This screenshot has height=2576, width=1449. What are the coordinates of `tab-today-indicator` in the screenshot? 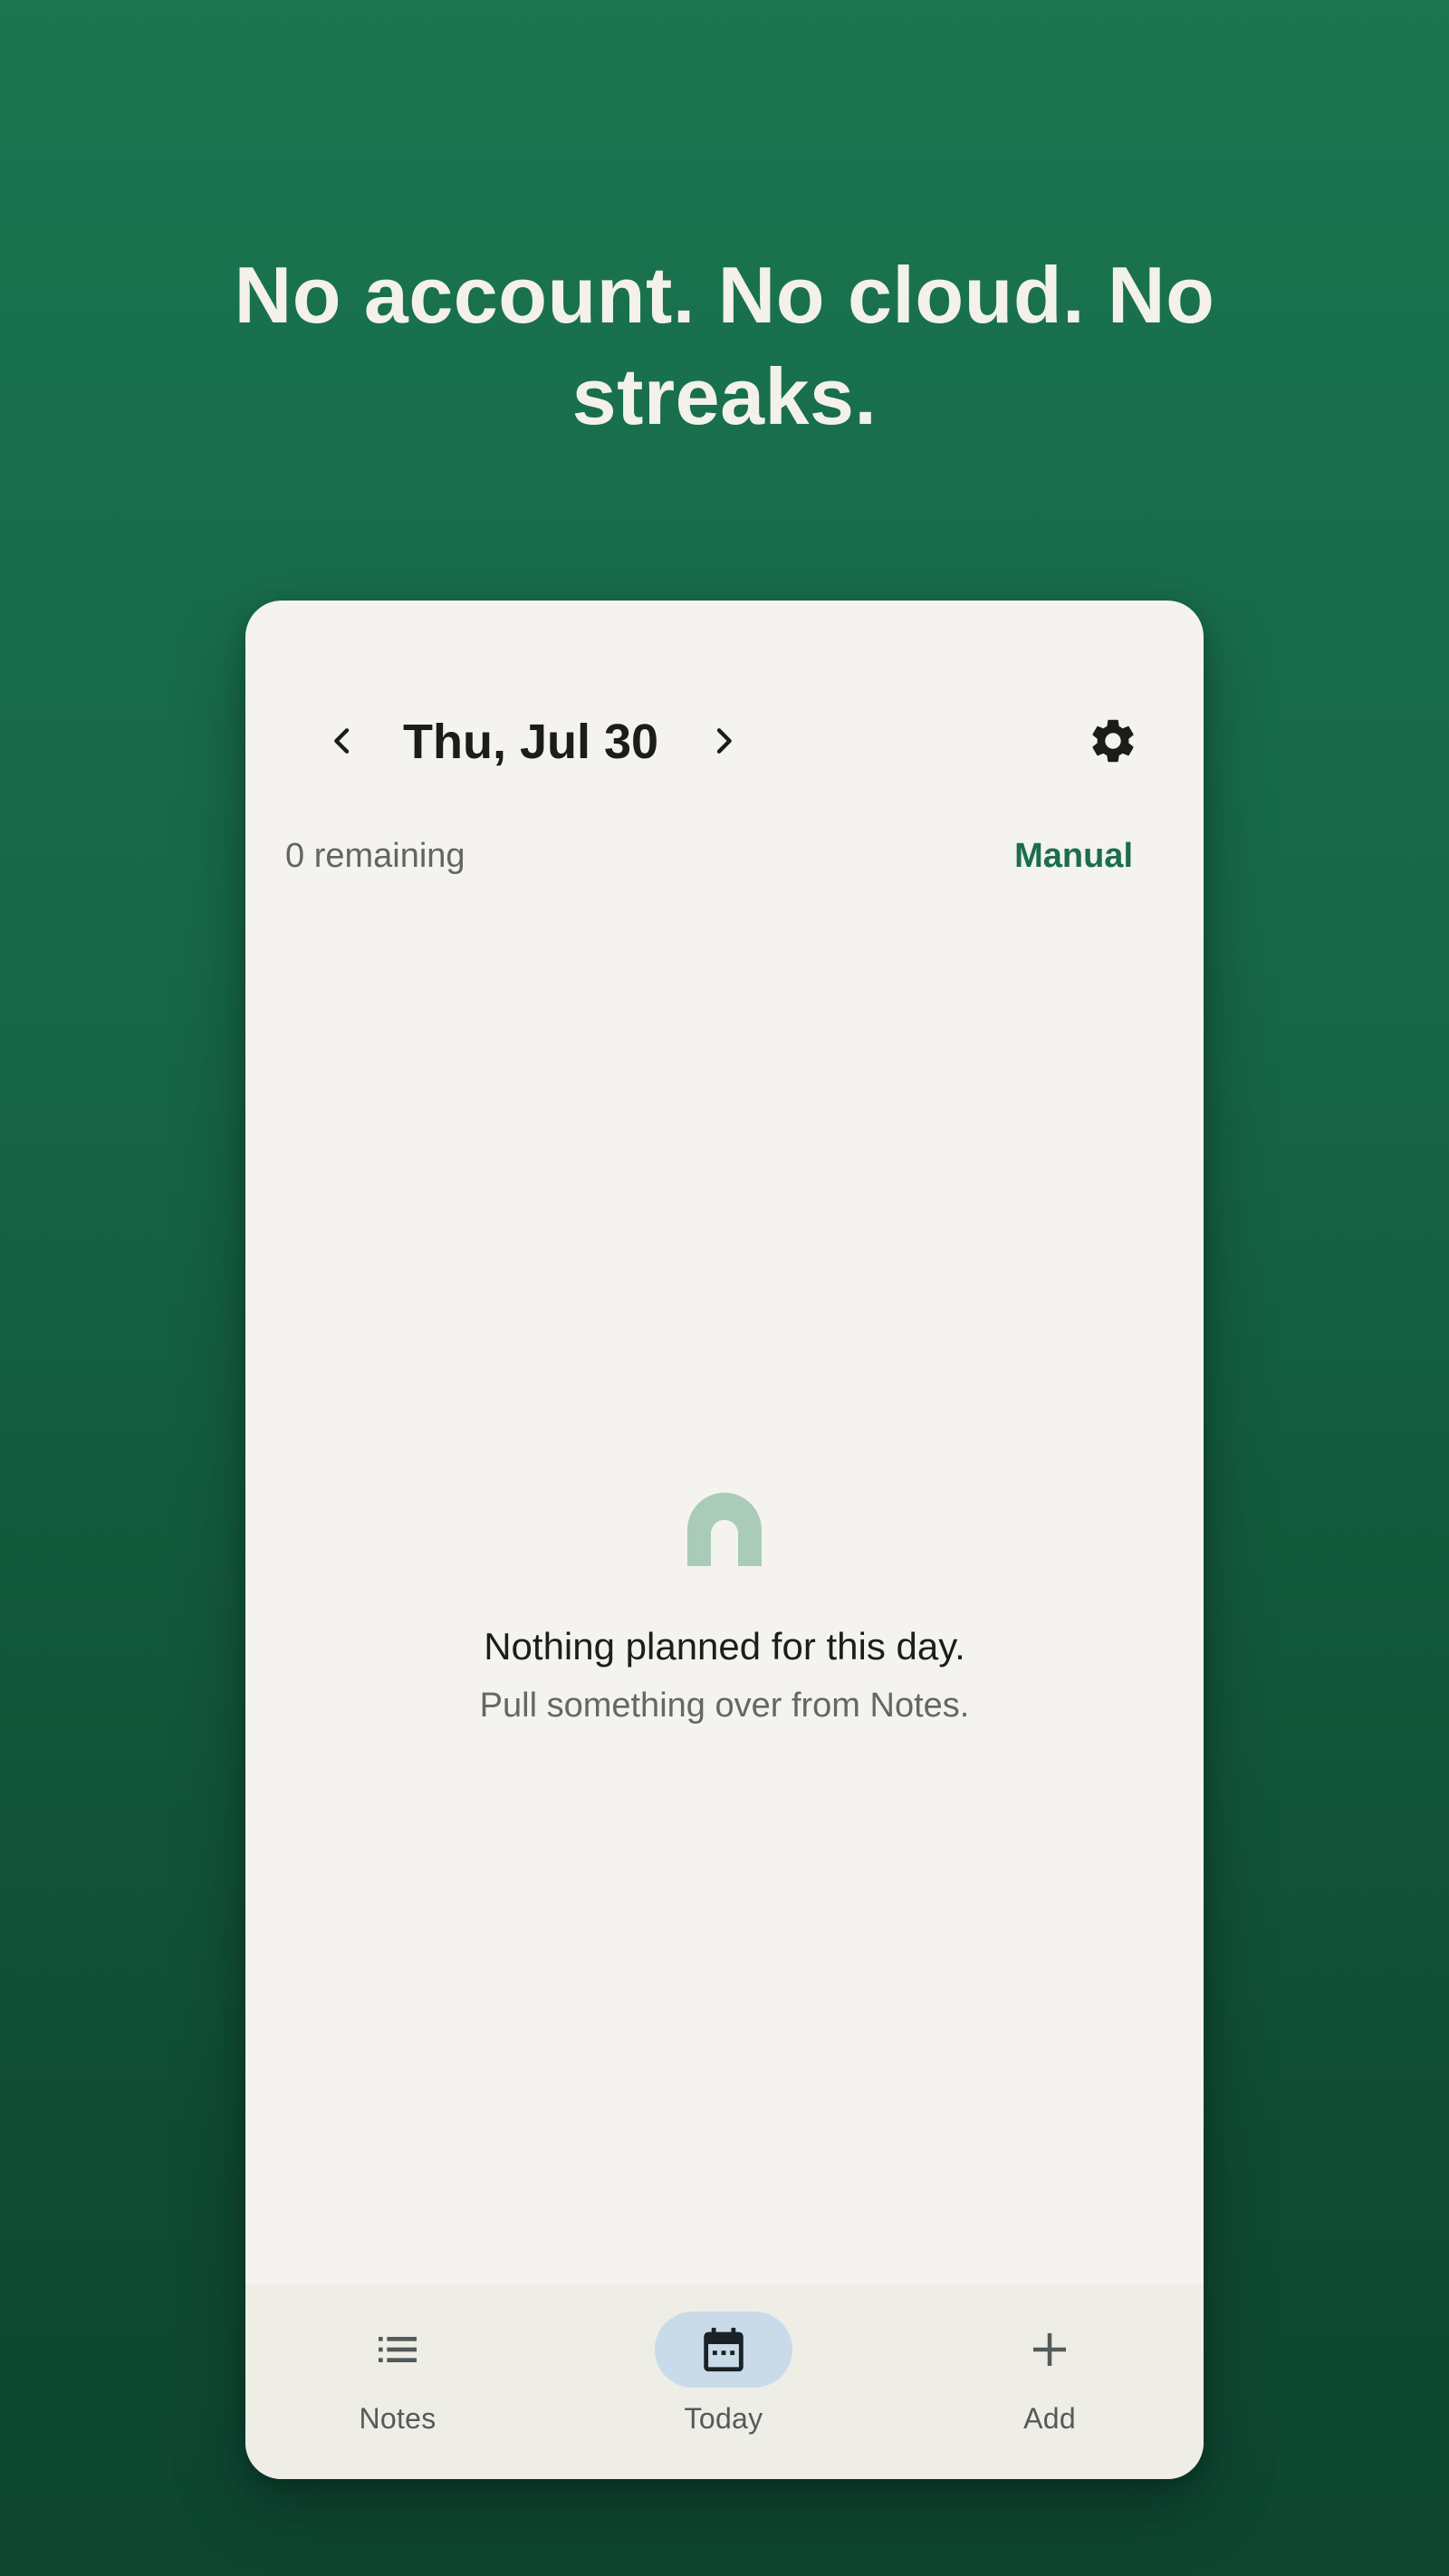 It's located at (723, 2350).